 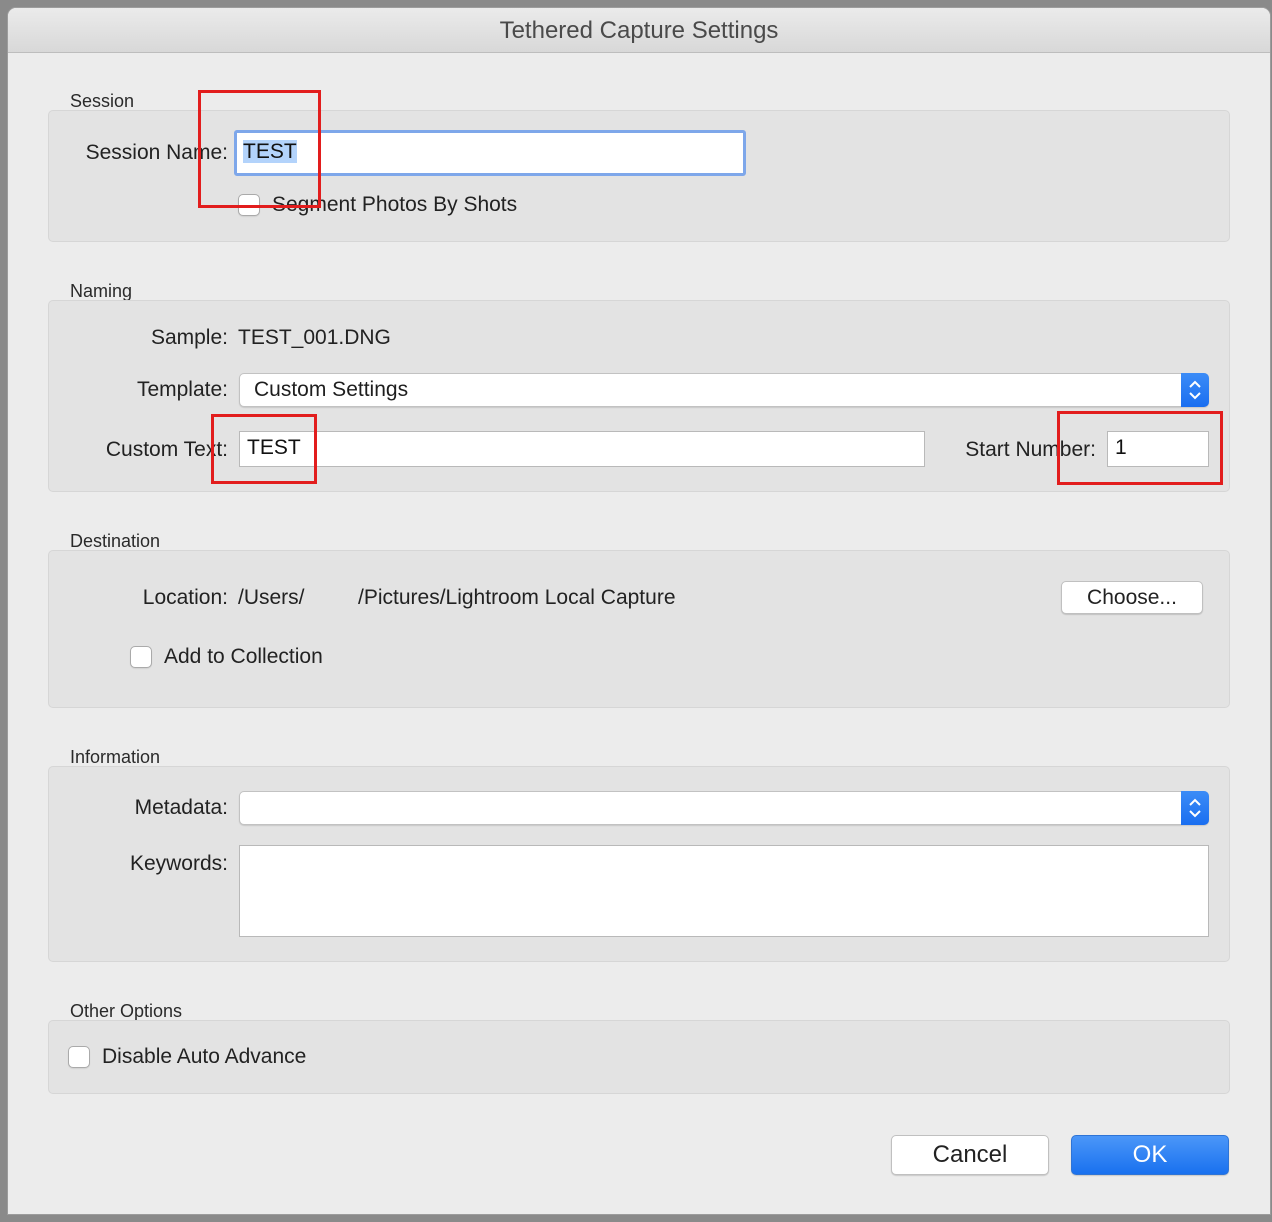 I want to click on cancel-button: Cancel, so click(x=970, y=1155).